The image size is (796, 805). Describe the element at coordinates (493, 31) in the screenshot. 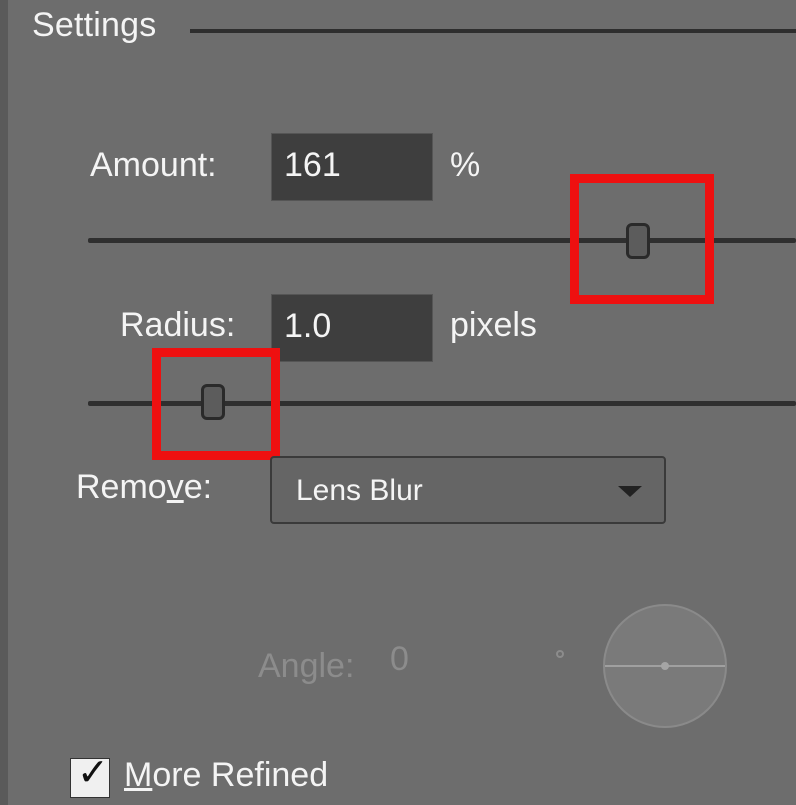

I see `section-divider` at that location.